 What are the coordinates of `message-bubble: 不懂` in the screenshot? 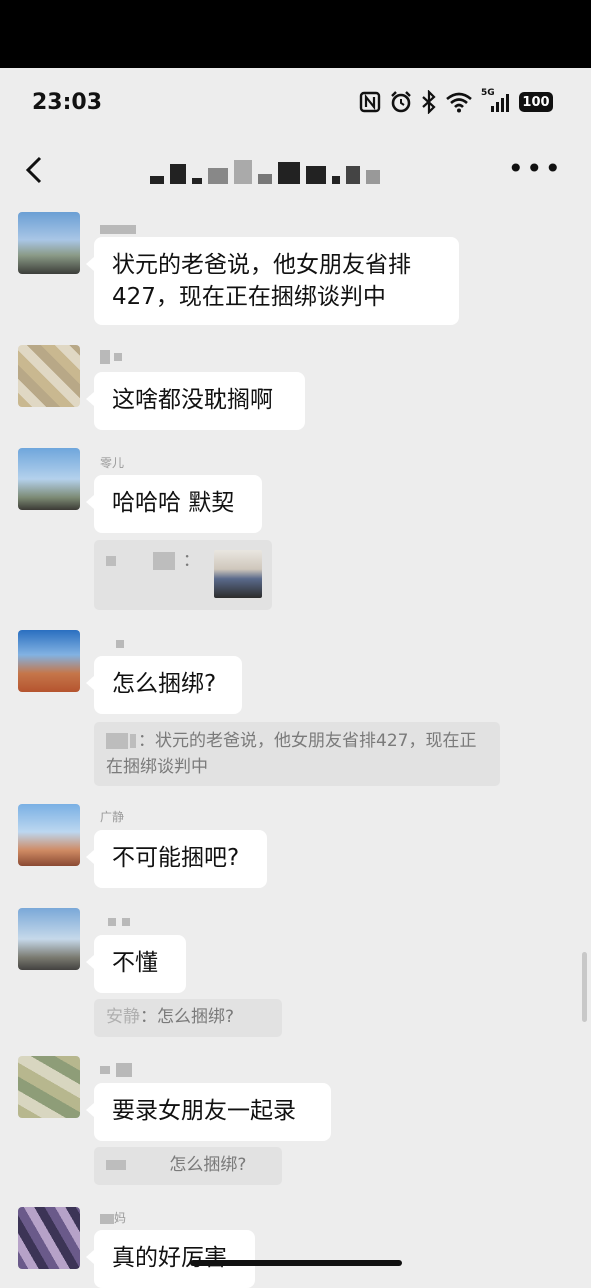 It's located at (136, 964).